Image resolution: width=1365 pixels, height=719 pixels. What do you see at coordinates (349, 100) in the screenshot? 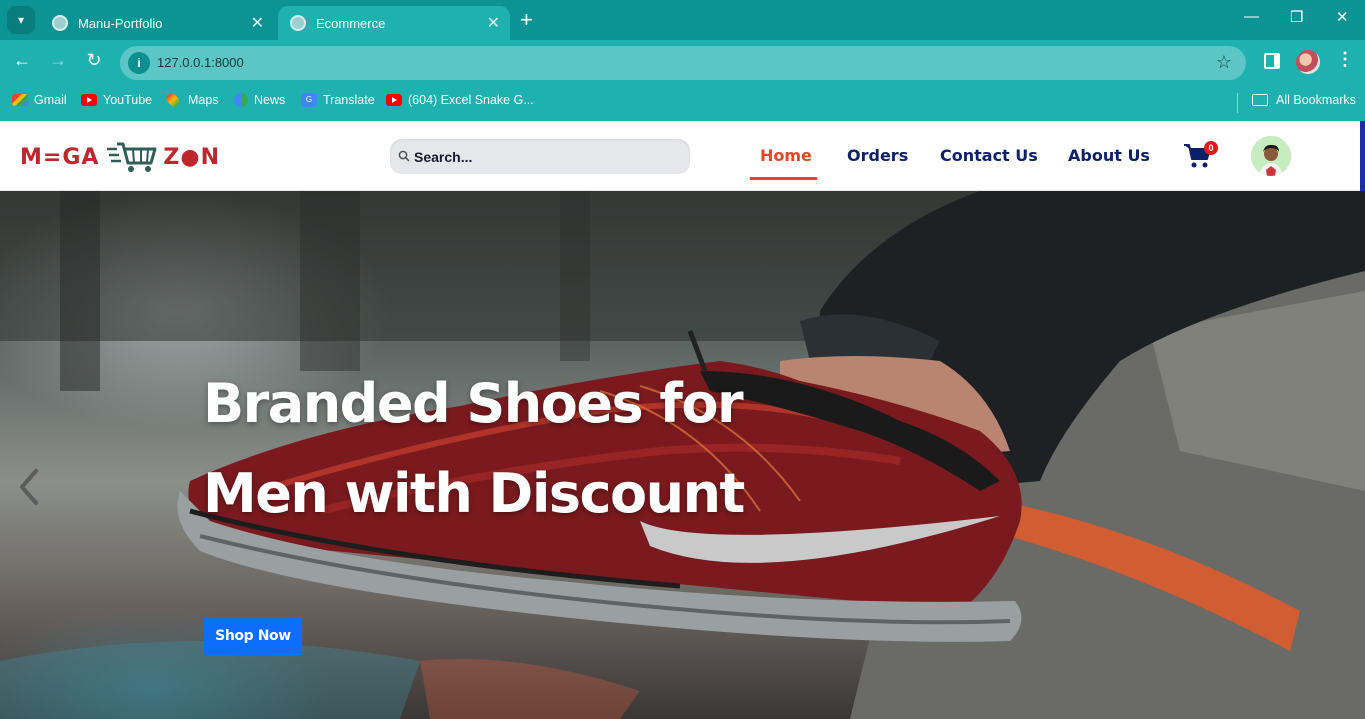
I see `bookmark-label: Translate` at bounding box center [349, 100].